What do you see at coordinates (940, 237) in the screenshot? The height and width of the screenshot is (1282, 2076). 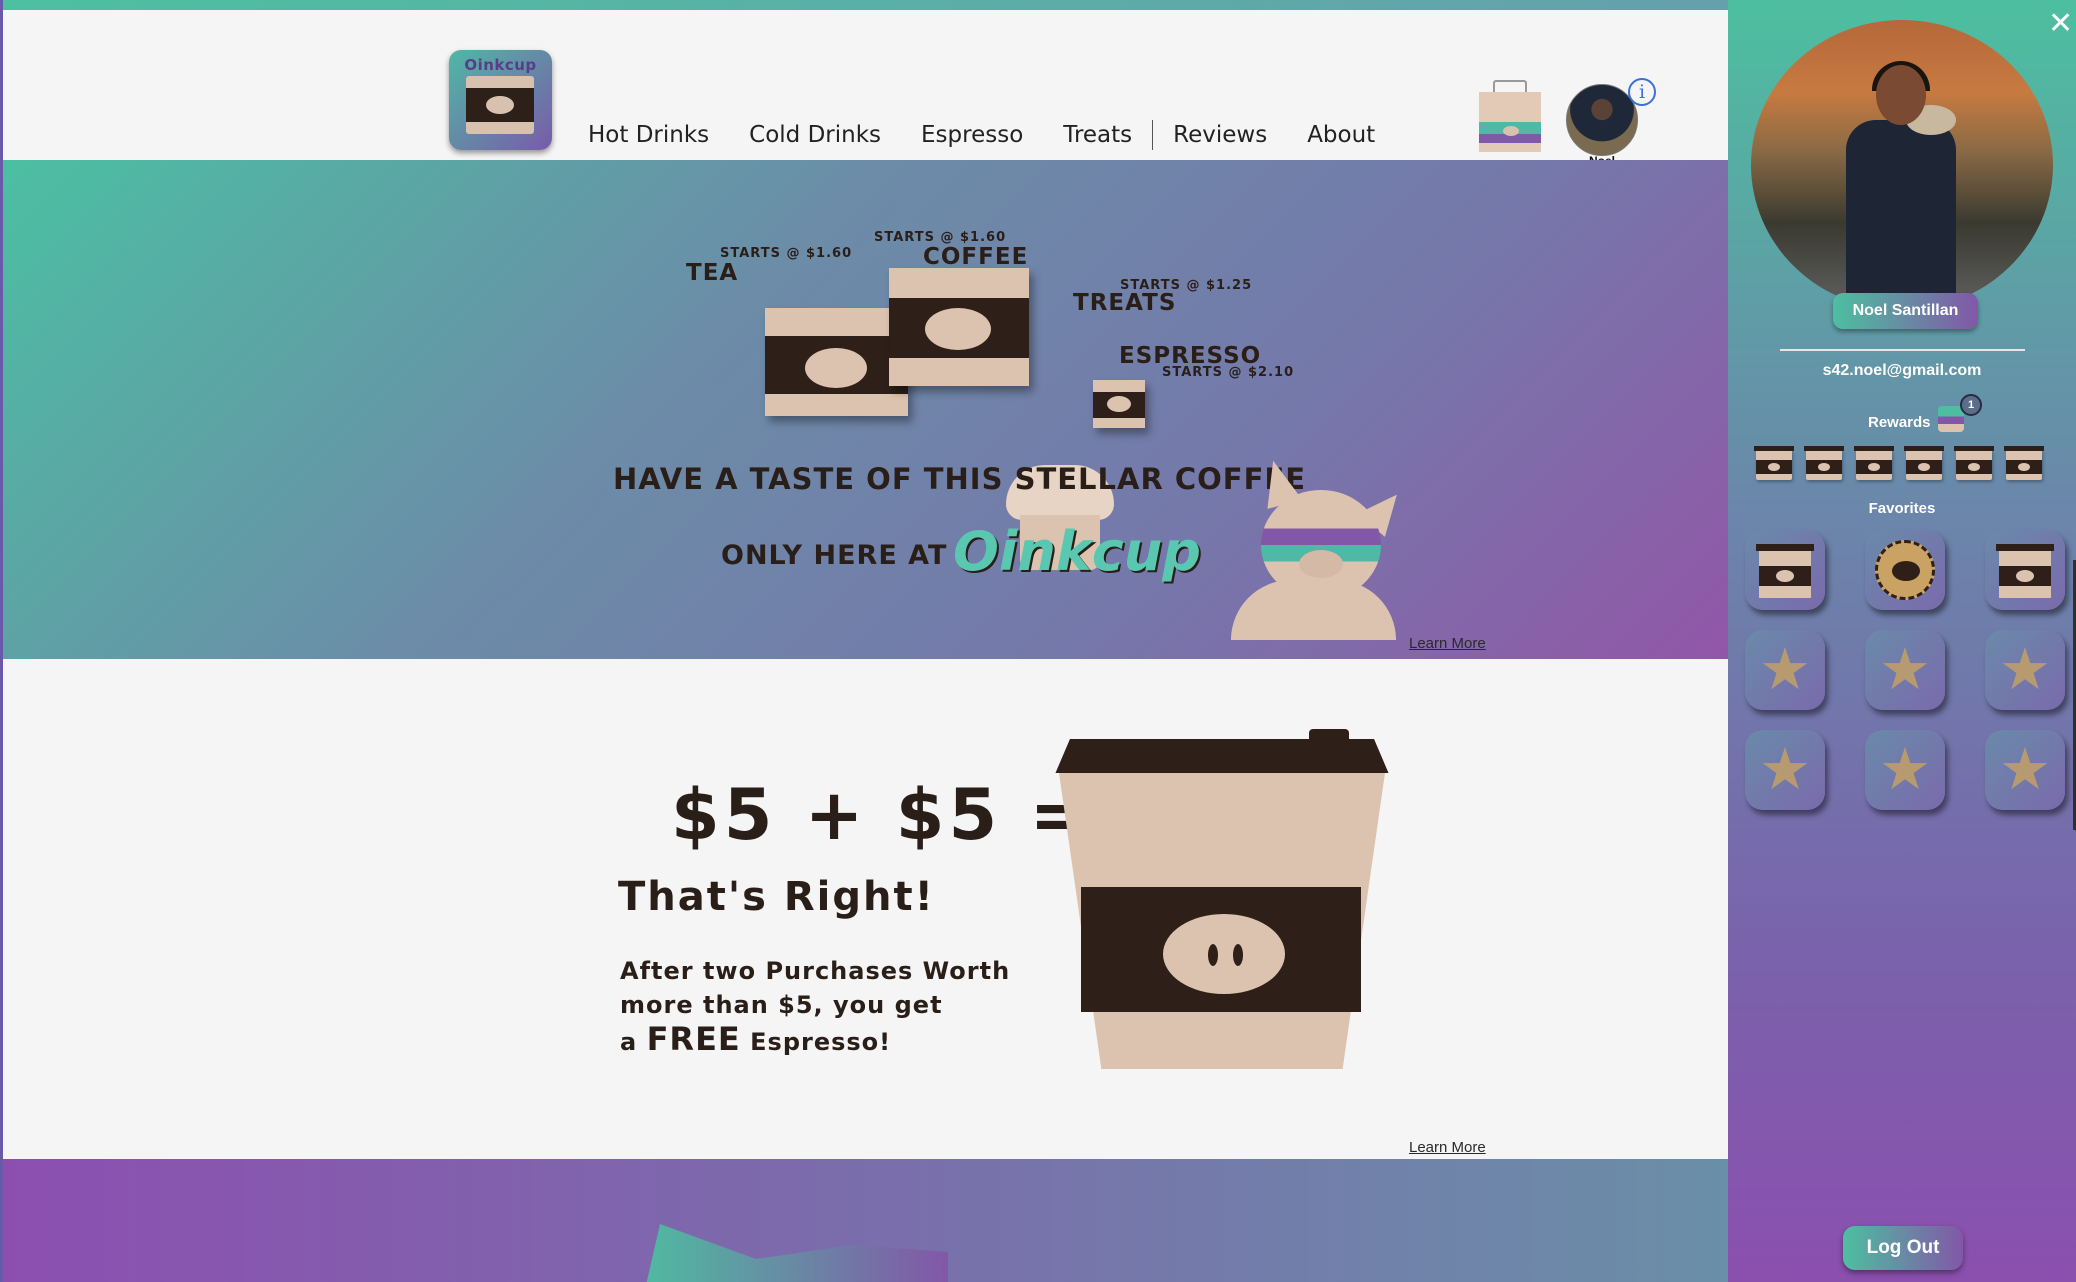 I see `coffee-price: Starts @ $1.60` at bounding box center [940, 237].